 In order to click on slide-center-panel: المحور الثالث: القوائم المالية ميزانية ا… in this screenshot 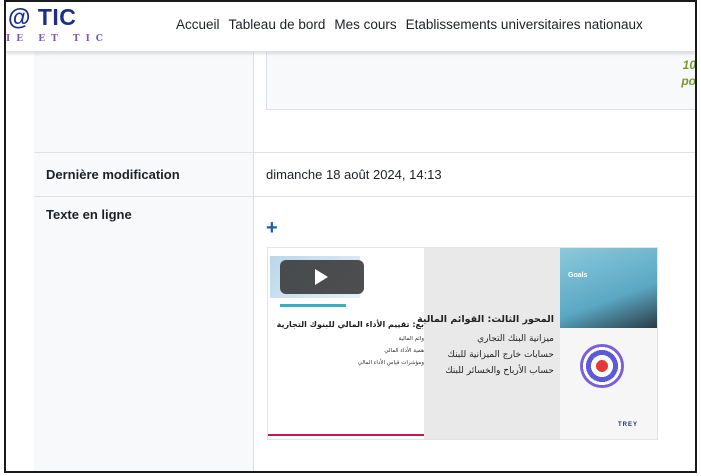, I will do `click(488, 343)`.